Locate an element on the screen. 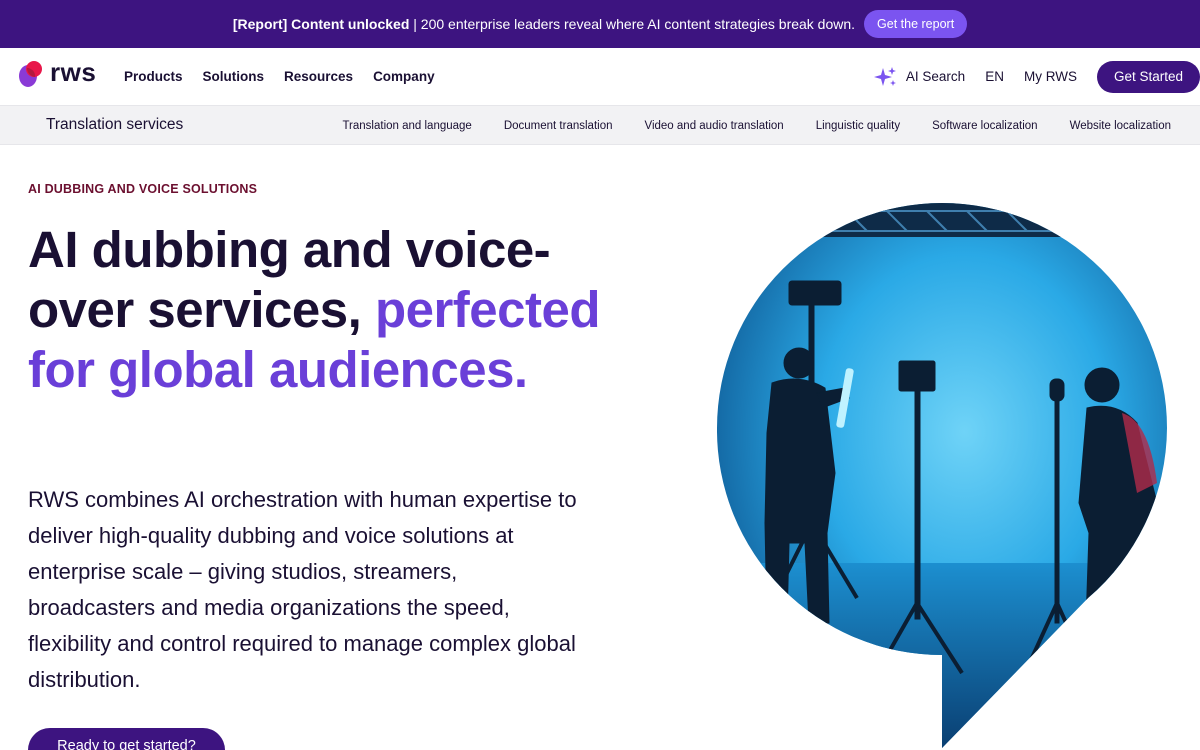 The height and width of the screenshot is (750, 1200). get-report-button: Get the report is located at coordinates (916, 24).